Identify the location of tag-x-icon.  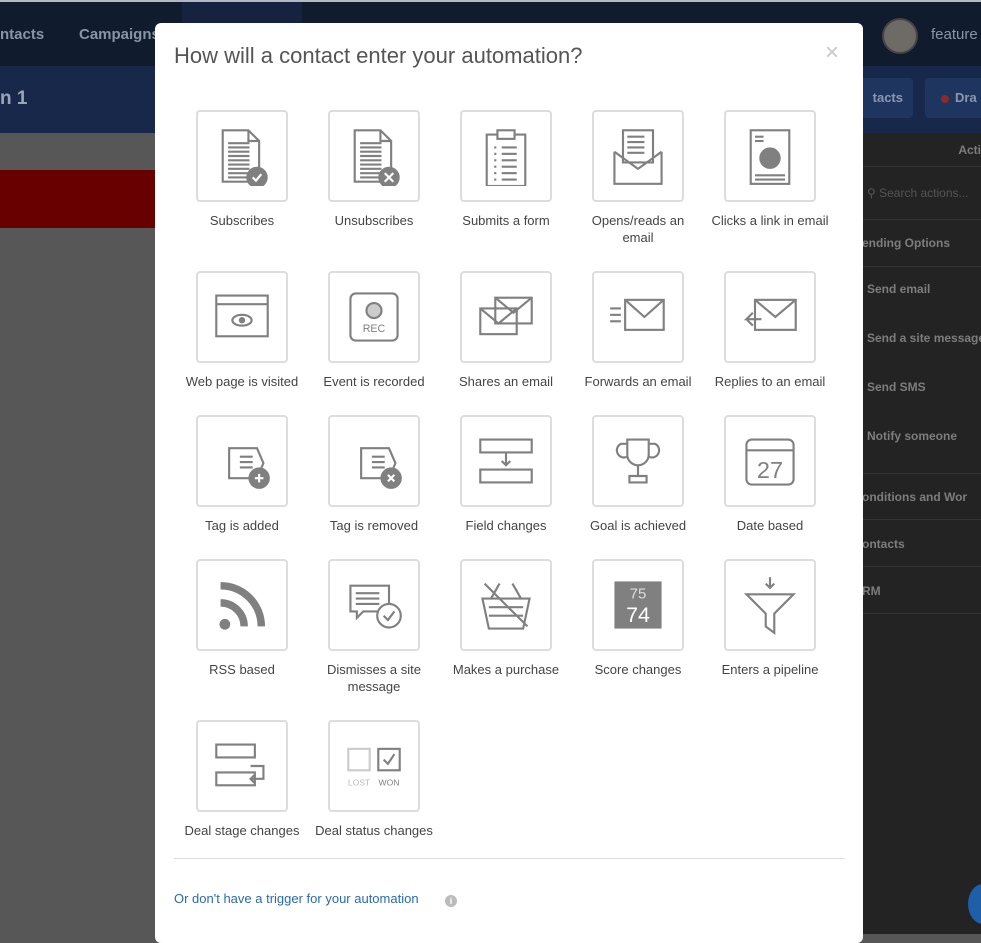
(381, 468).